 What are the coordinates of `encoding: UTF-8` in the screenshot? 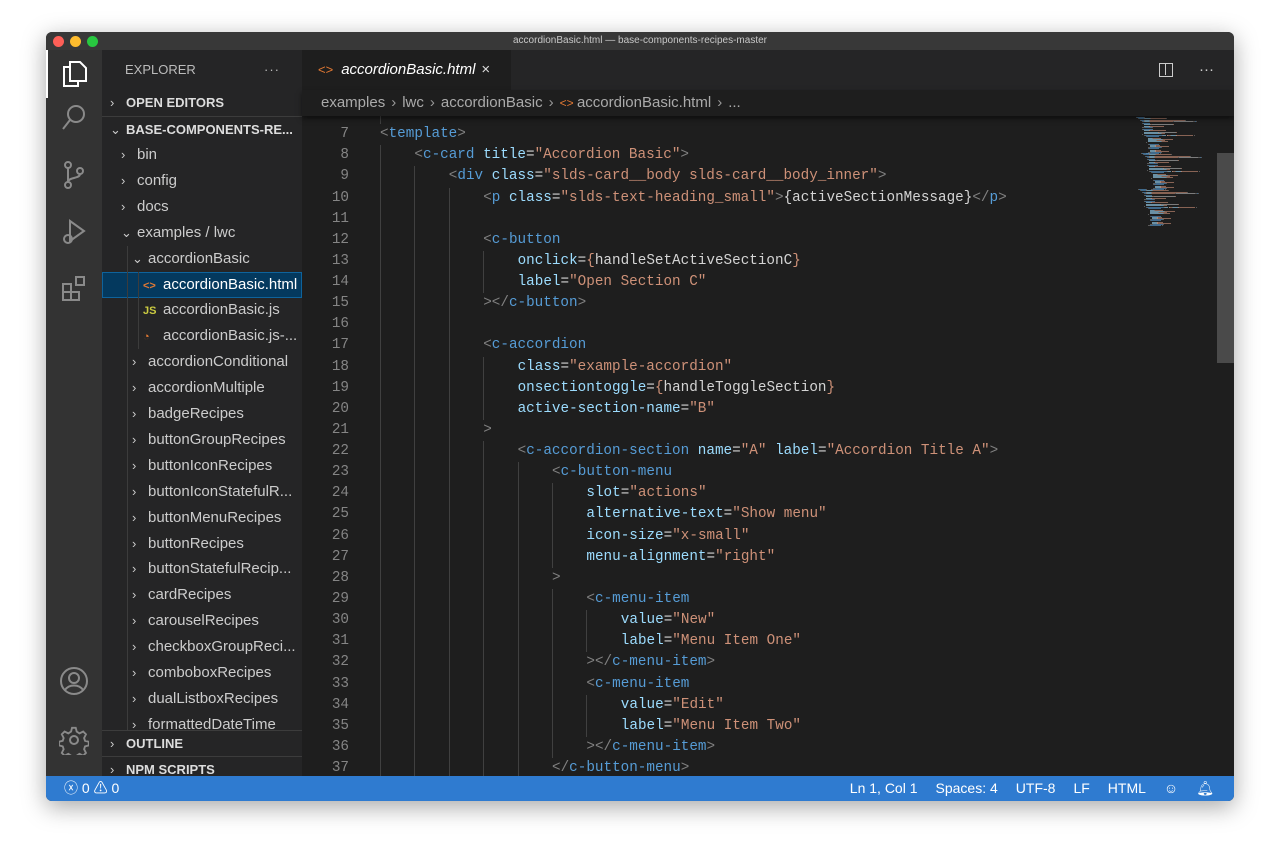 It's located at (1036, 788).